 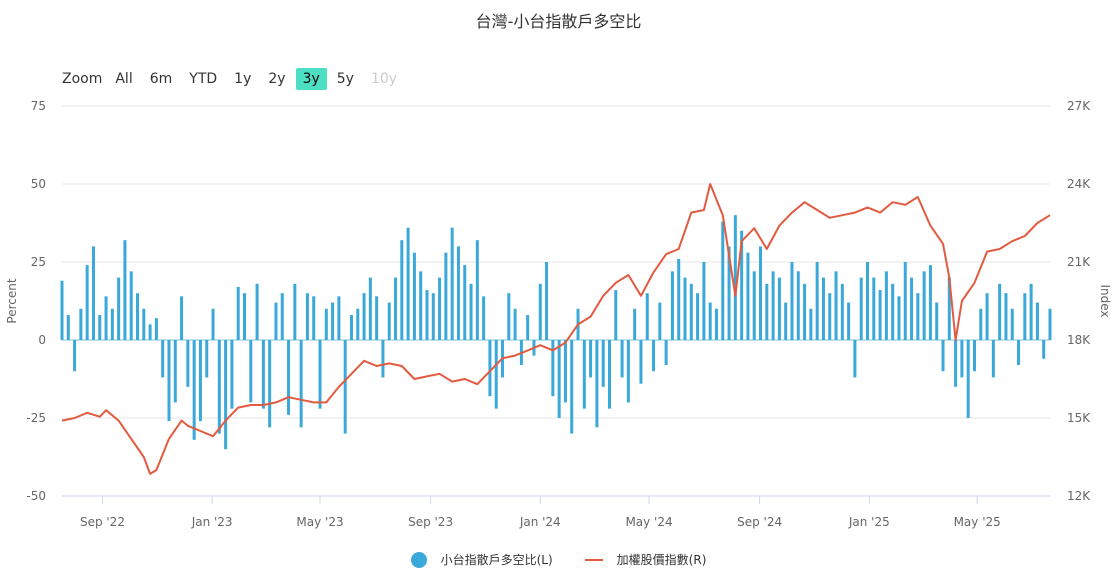 I want to click on legend-item-line: 加權股價指數(R), so click(x=645, y=559).